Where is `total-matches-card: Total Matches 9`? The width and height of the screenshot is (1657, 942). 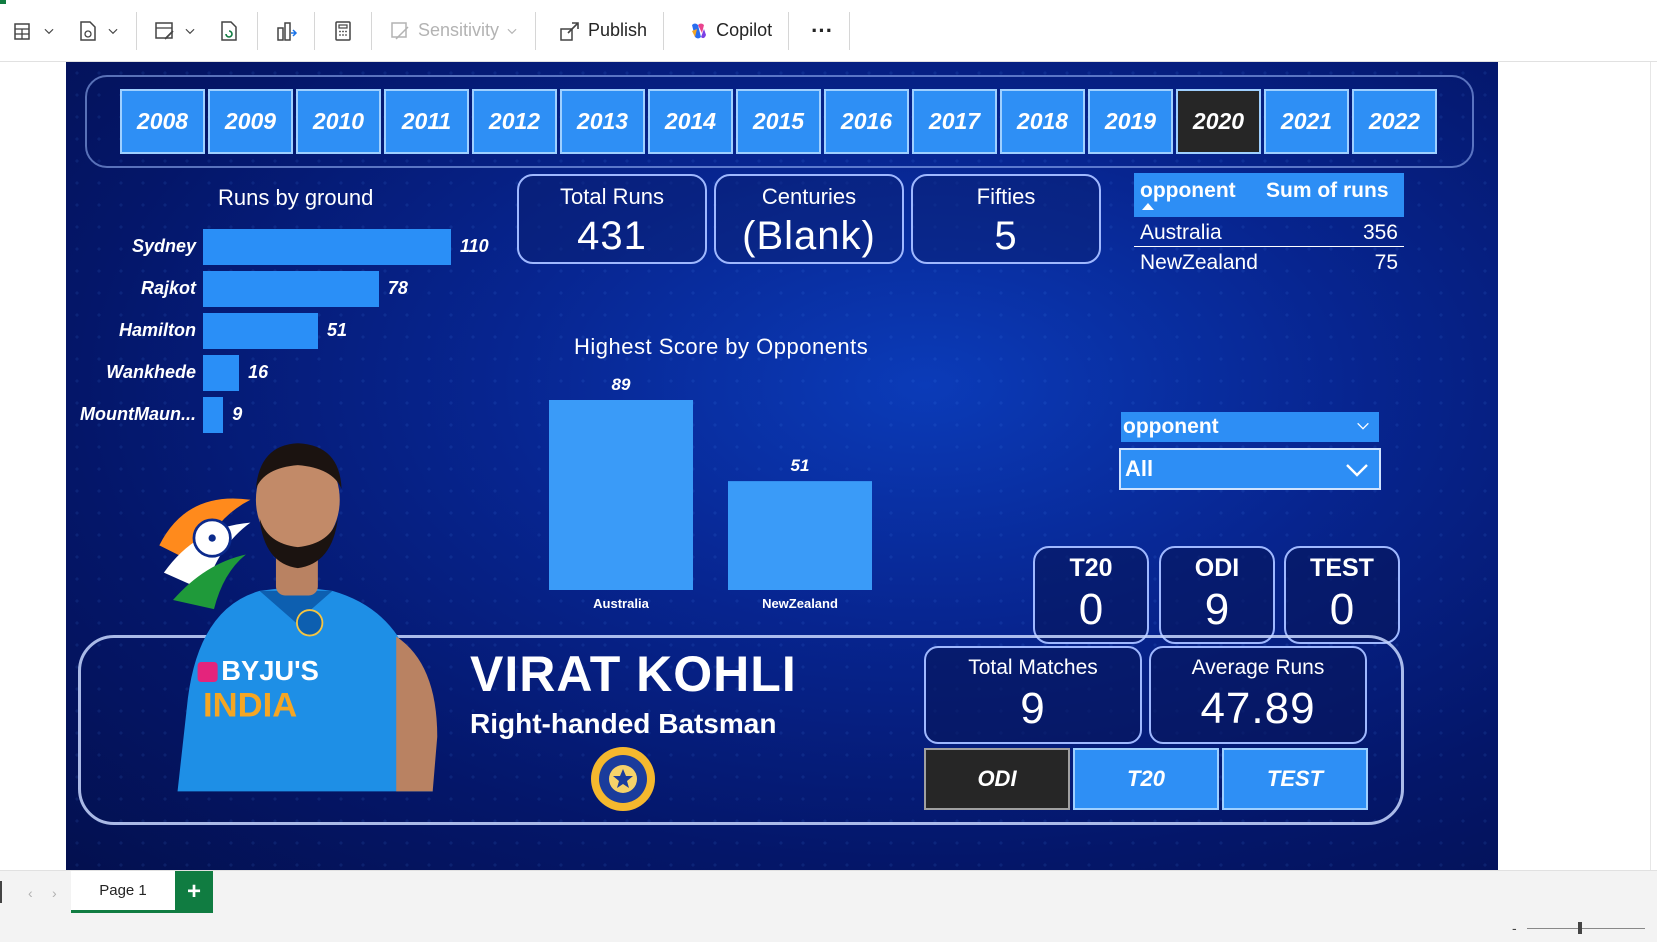
total-matches-card: Total Matches 9 is located at coordinates (1033, 695).